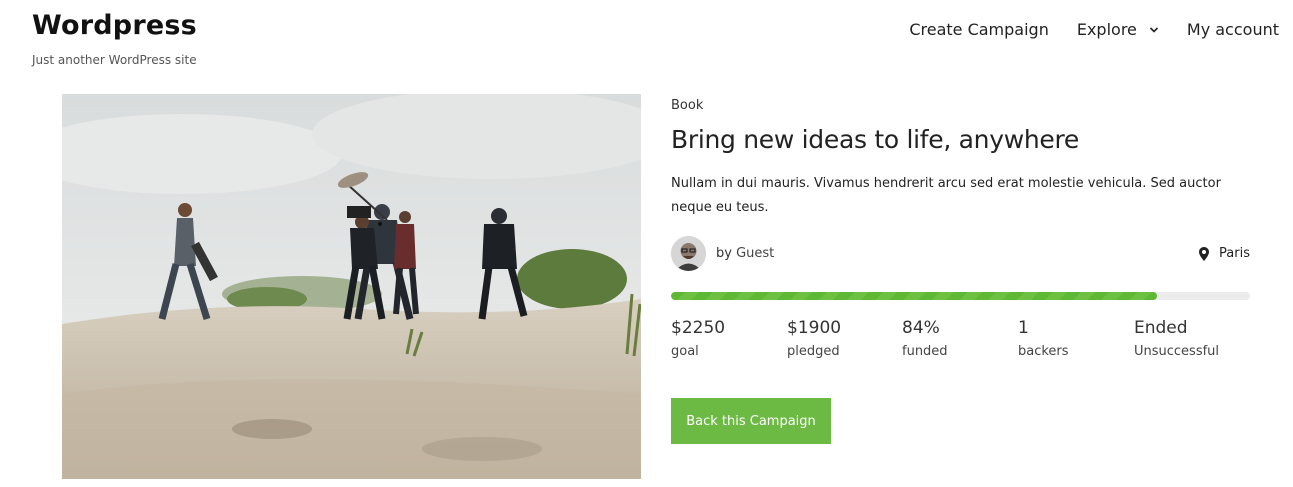 The height and width of the screenshot is (487, 1293). What do you see at coordinates (1177, 351) in the screenshot?
I see `stat-label: Unsuccessful` at bounding box center [1177, 351].